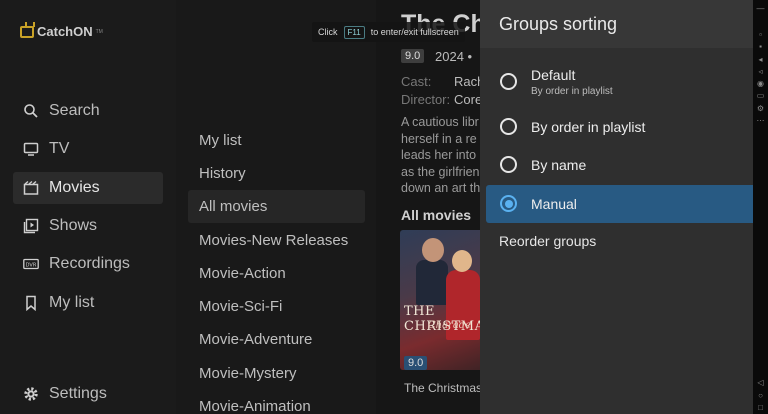 The width and height of the screenshot is (768, 414). What do you see at coordinates (619, 204) in the screenshot?
I see `sort-option-manual: Manual` at bounding box center [619, 204].